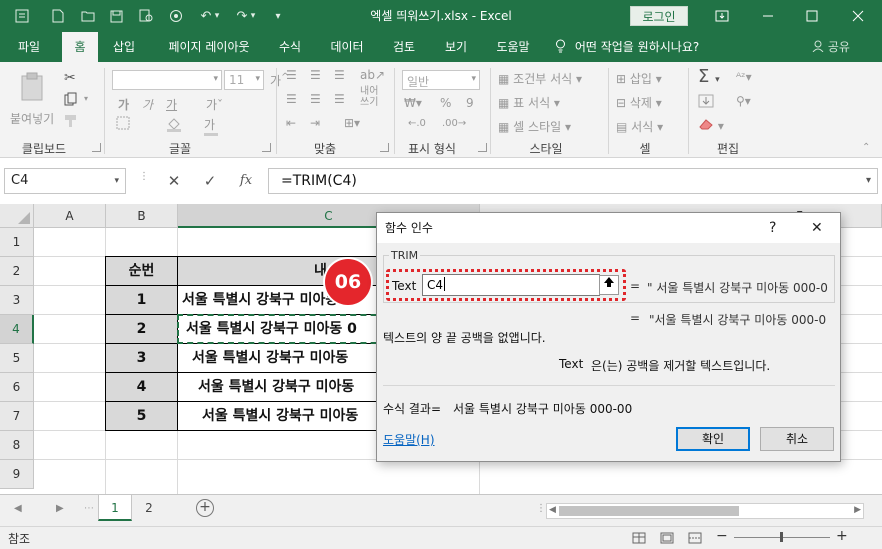  Describe the element at coordinates (339, 75) in the screenshot. I see `align-bottom-icon: ☰` at that location.